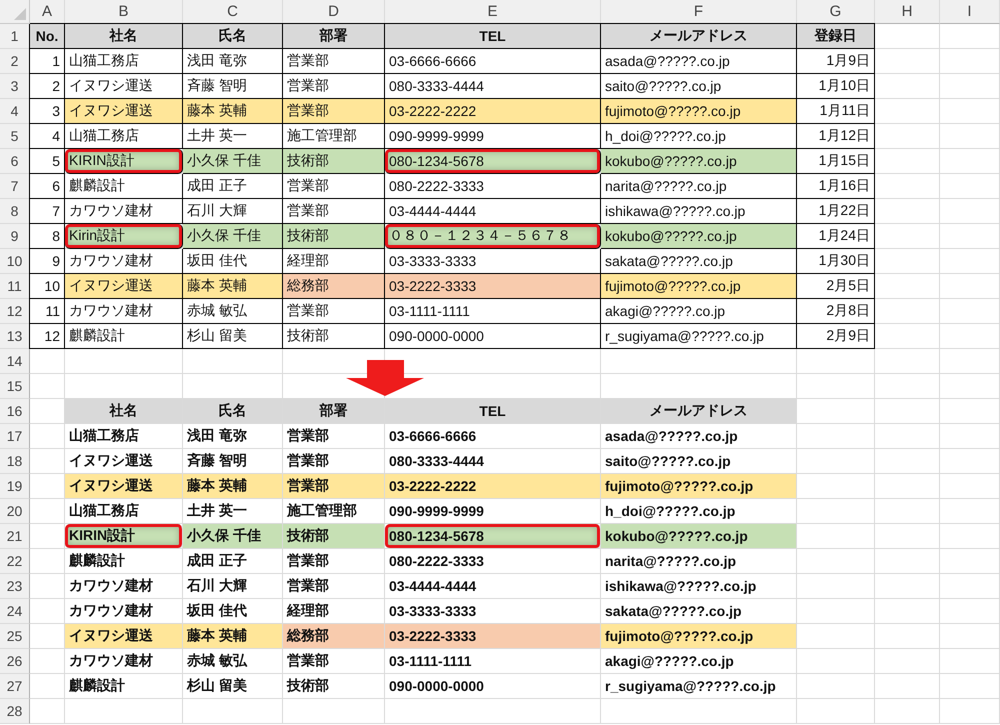 Image resolution: width=1000 pixels, height=725 pixels. Describe the element at coordinates (15, 461) in the screenshot. I see `row-header: 18` at that location.